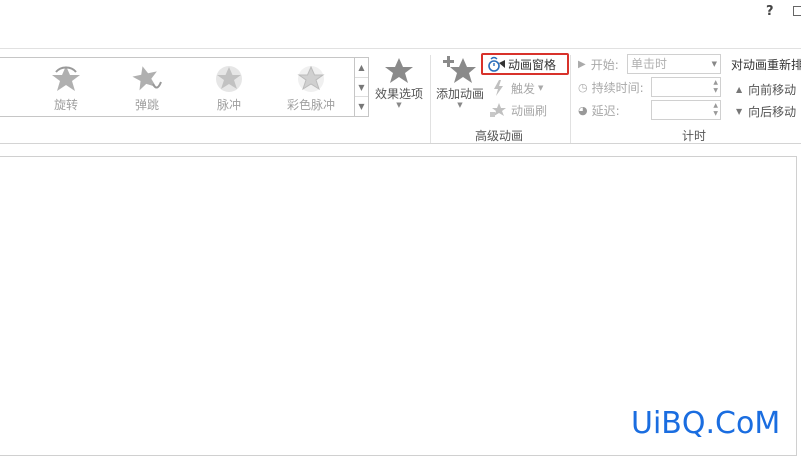 The image size is (801, 456). What do you see at coordinates (583, 87) in the screenshot?
I see `clock-icon: ◷` at bounding box center [583, 87].